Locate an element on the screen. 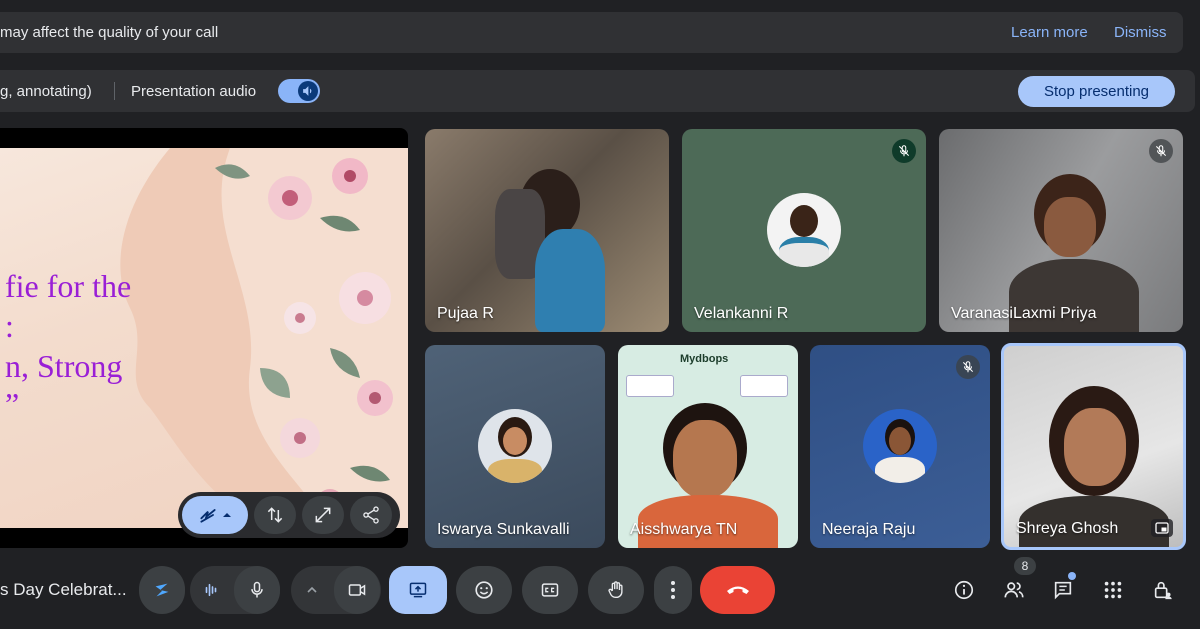 This screenshot has width=1200, height=629. pip-icon is located at coordinates (1162, 528).